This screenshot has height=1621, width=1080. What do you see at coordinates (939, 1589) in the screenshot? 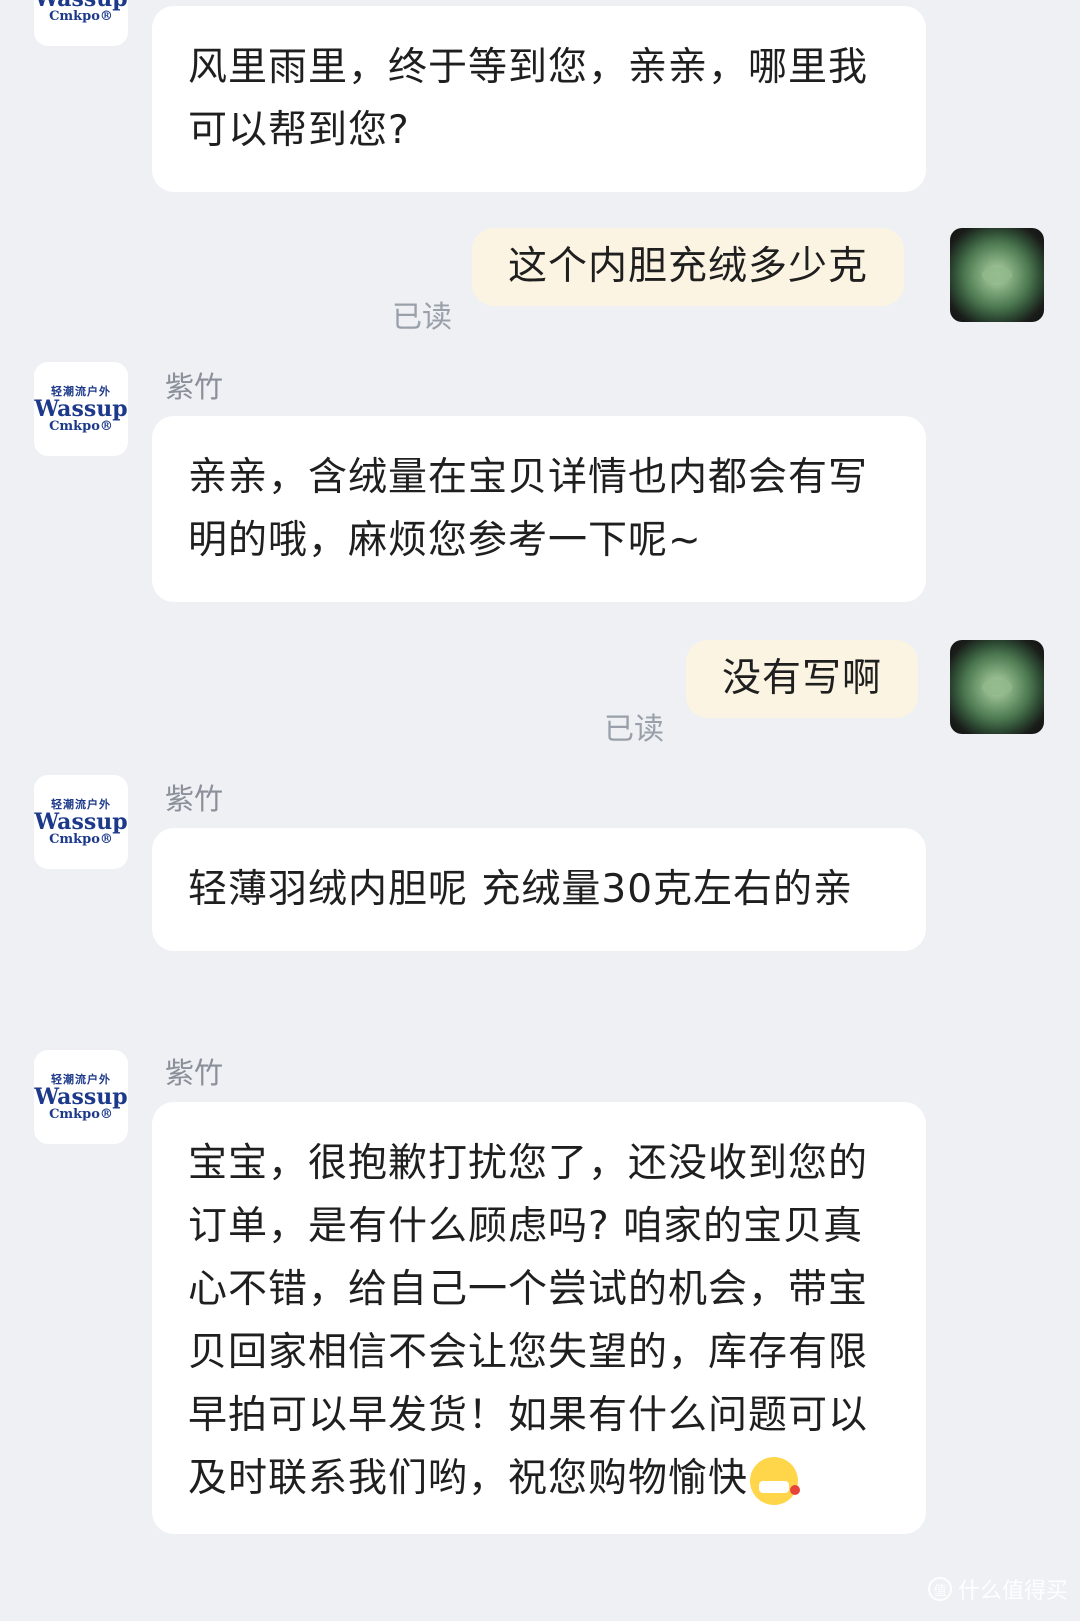
I see `smzdm-logo-icon: 值` at bounding box center [939, 1589].